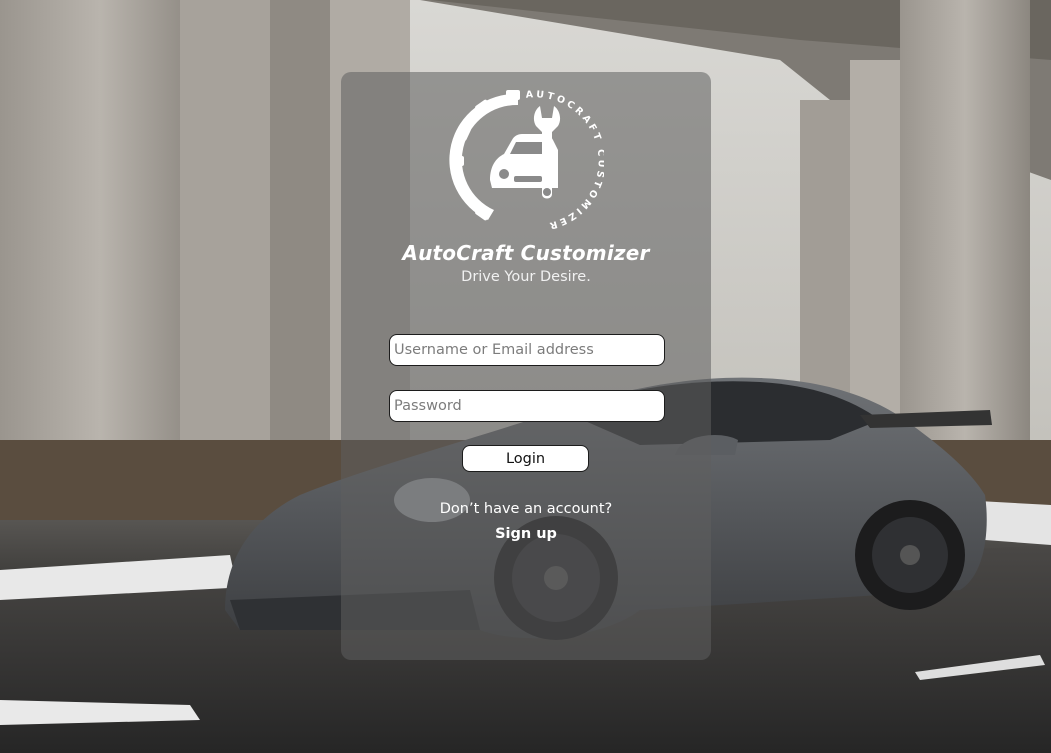 The height and width of the screenshot is (753, 1051). Describe the element at coordinates (526, 160) in the screenshot. I see `autocraft-logo-icon: AUTOCRAFT CUSTOMIZER` at that location.